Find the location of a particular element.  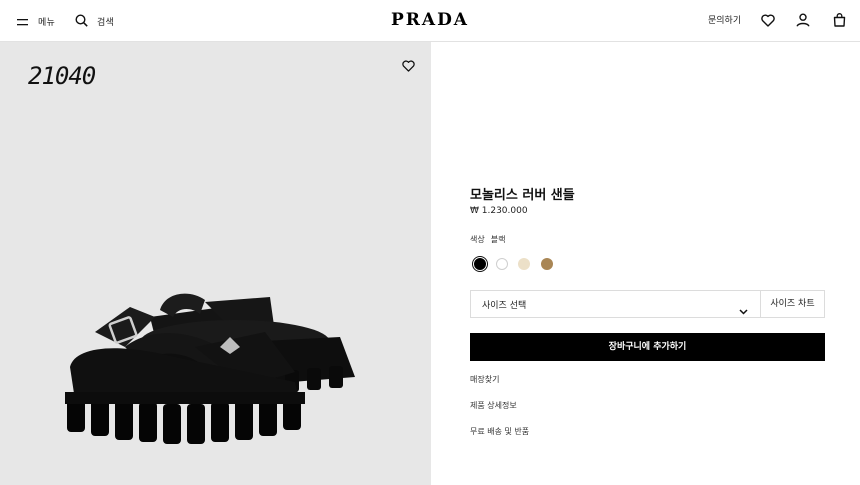

menu-icon is located at coordinates (23, 21).